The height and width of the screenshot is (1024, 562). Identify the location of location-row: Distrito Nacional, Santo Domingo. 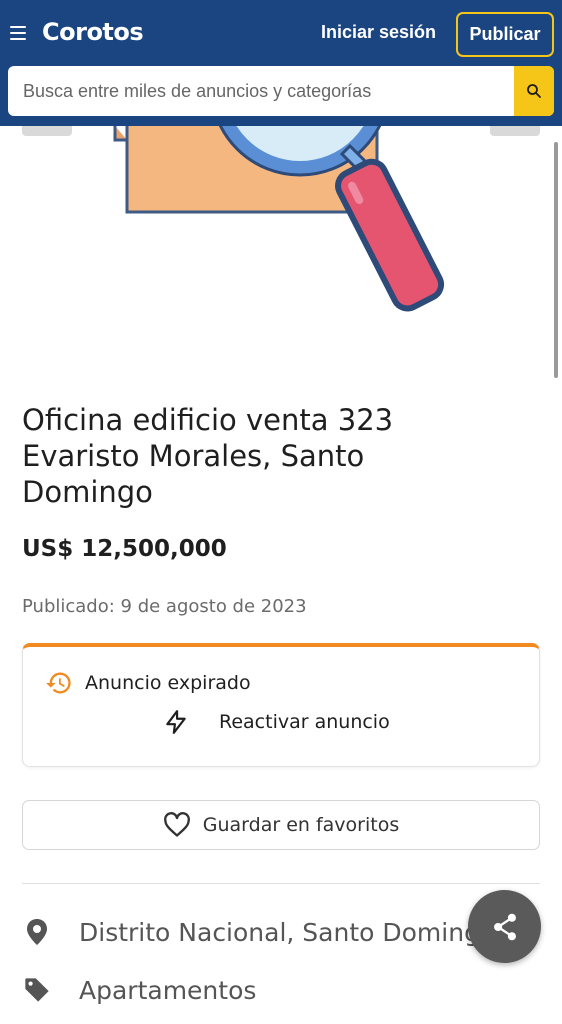
(258, 932).